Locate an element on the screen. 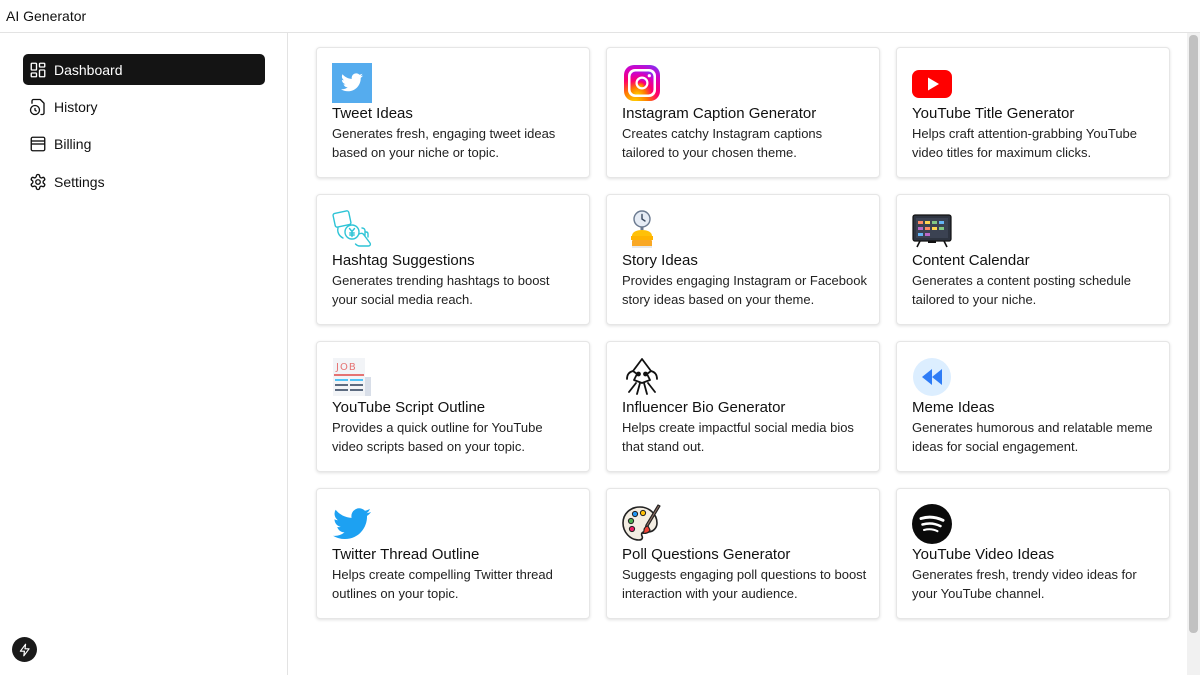 This screenshot has height=675, width=1200. card-title: Instagram Caption Generator is located at coordinates (719, 113).